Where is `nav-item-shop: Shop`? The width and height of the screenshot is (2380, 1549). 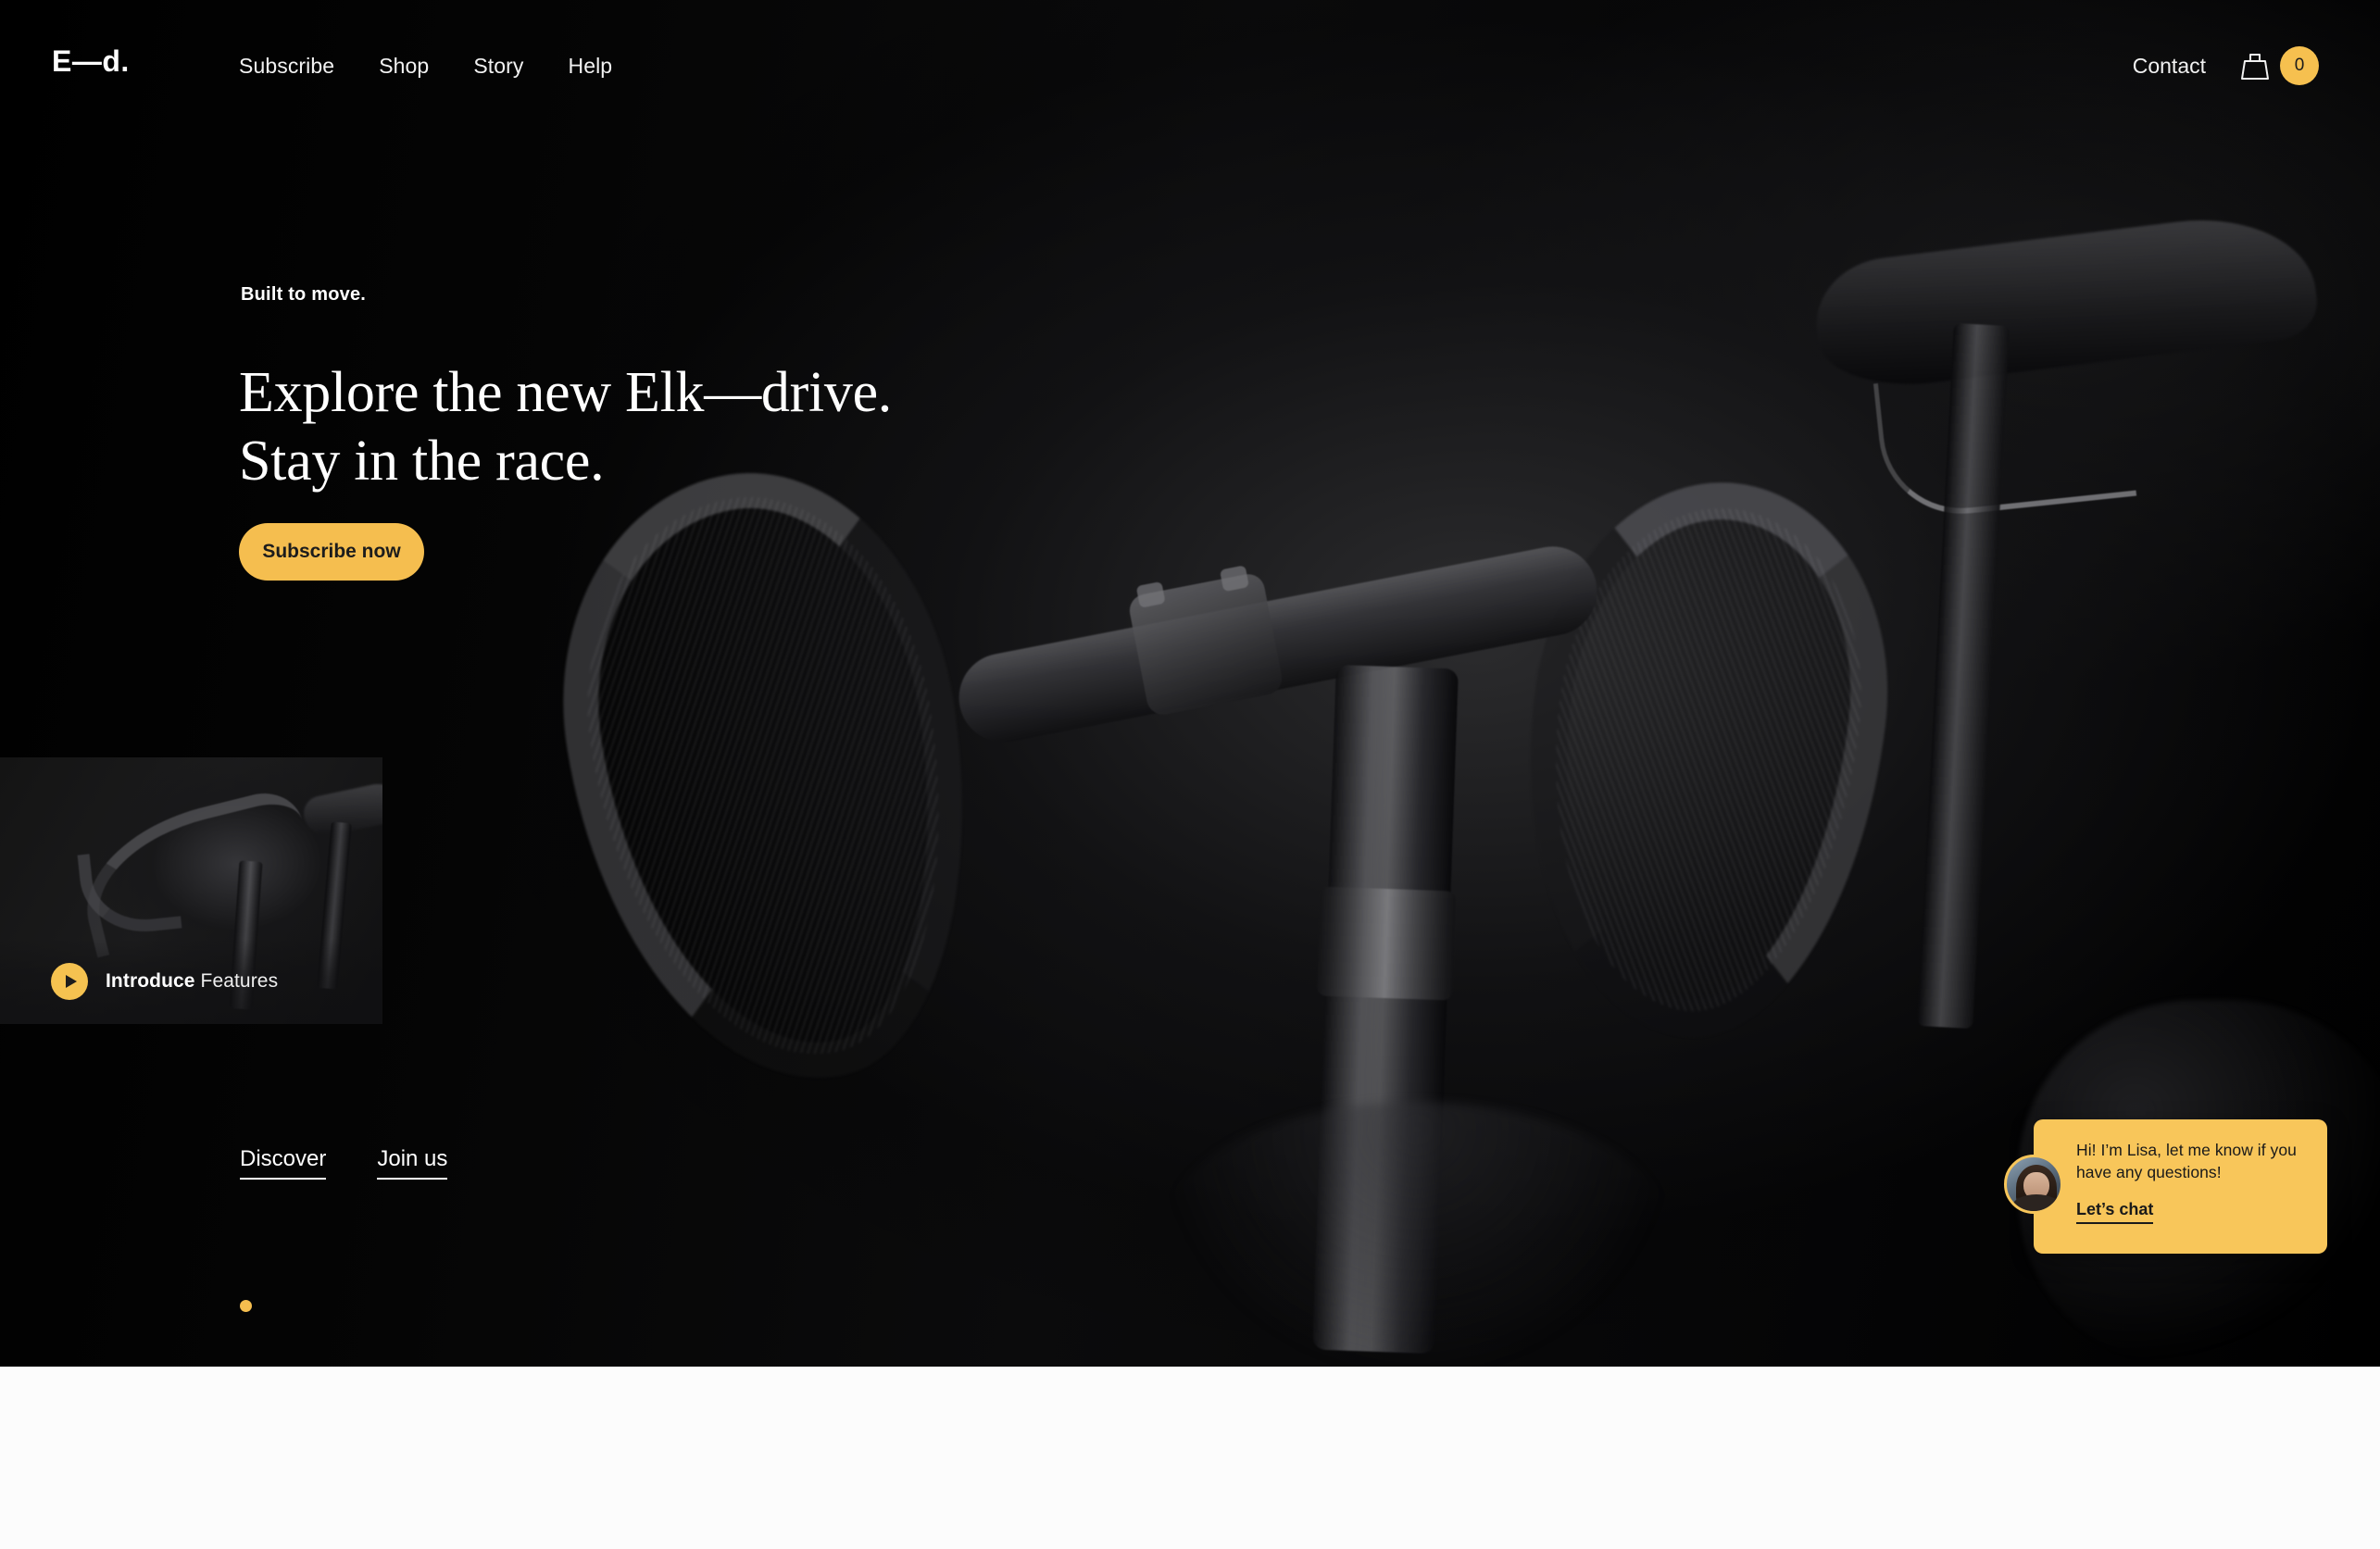
nav-item-shop: Shop is located at coordinates (404, 67).